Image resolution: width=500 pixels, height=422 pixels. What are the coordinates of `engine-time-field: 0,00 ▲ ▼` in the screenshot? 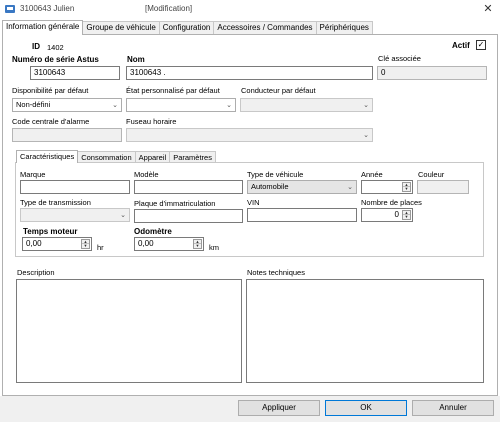 It's located at (57, 244).